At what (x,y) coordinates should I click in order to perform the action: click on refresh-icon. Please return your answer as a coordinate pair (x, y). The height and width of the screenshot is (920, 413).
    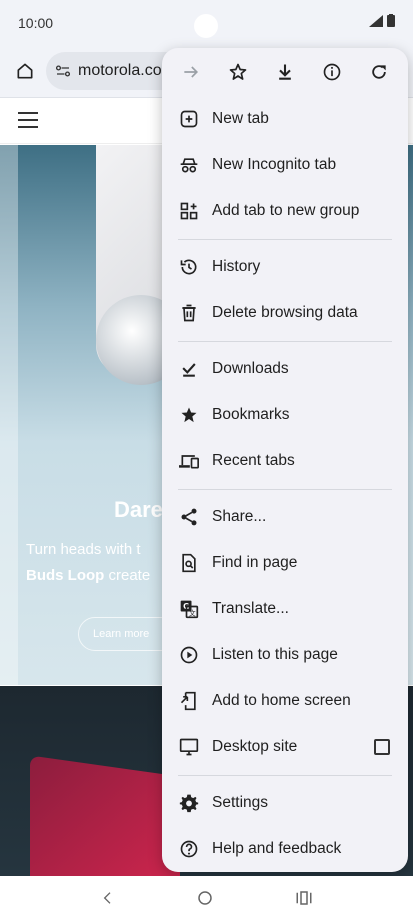
    Looking at the image, I should click on (378, 72).